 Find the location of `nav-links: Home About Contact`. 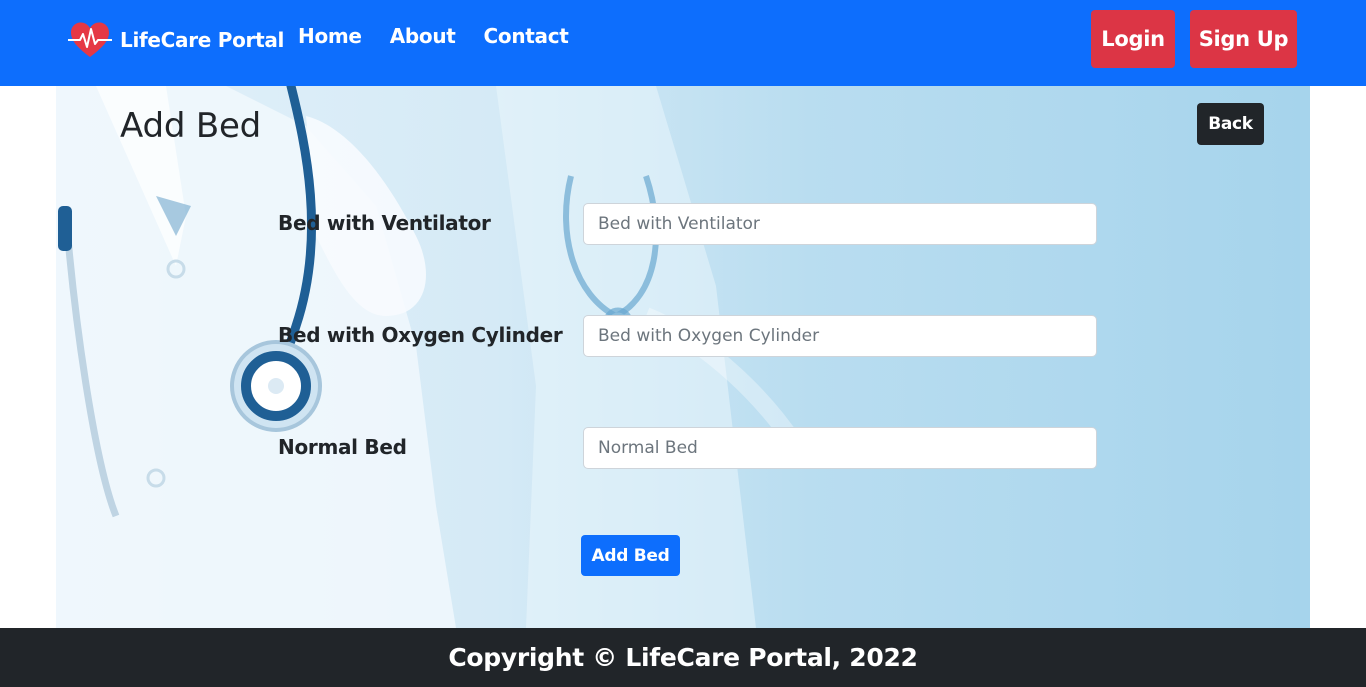

nav-links: Home About Contact is located at coordinates (447, 36).